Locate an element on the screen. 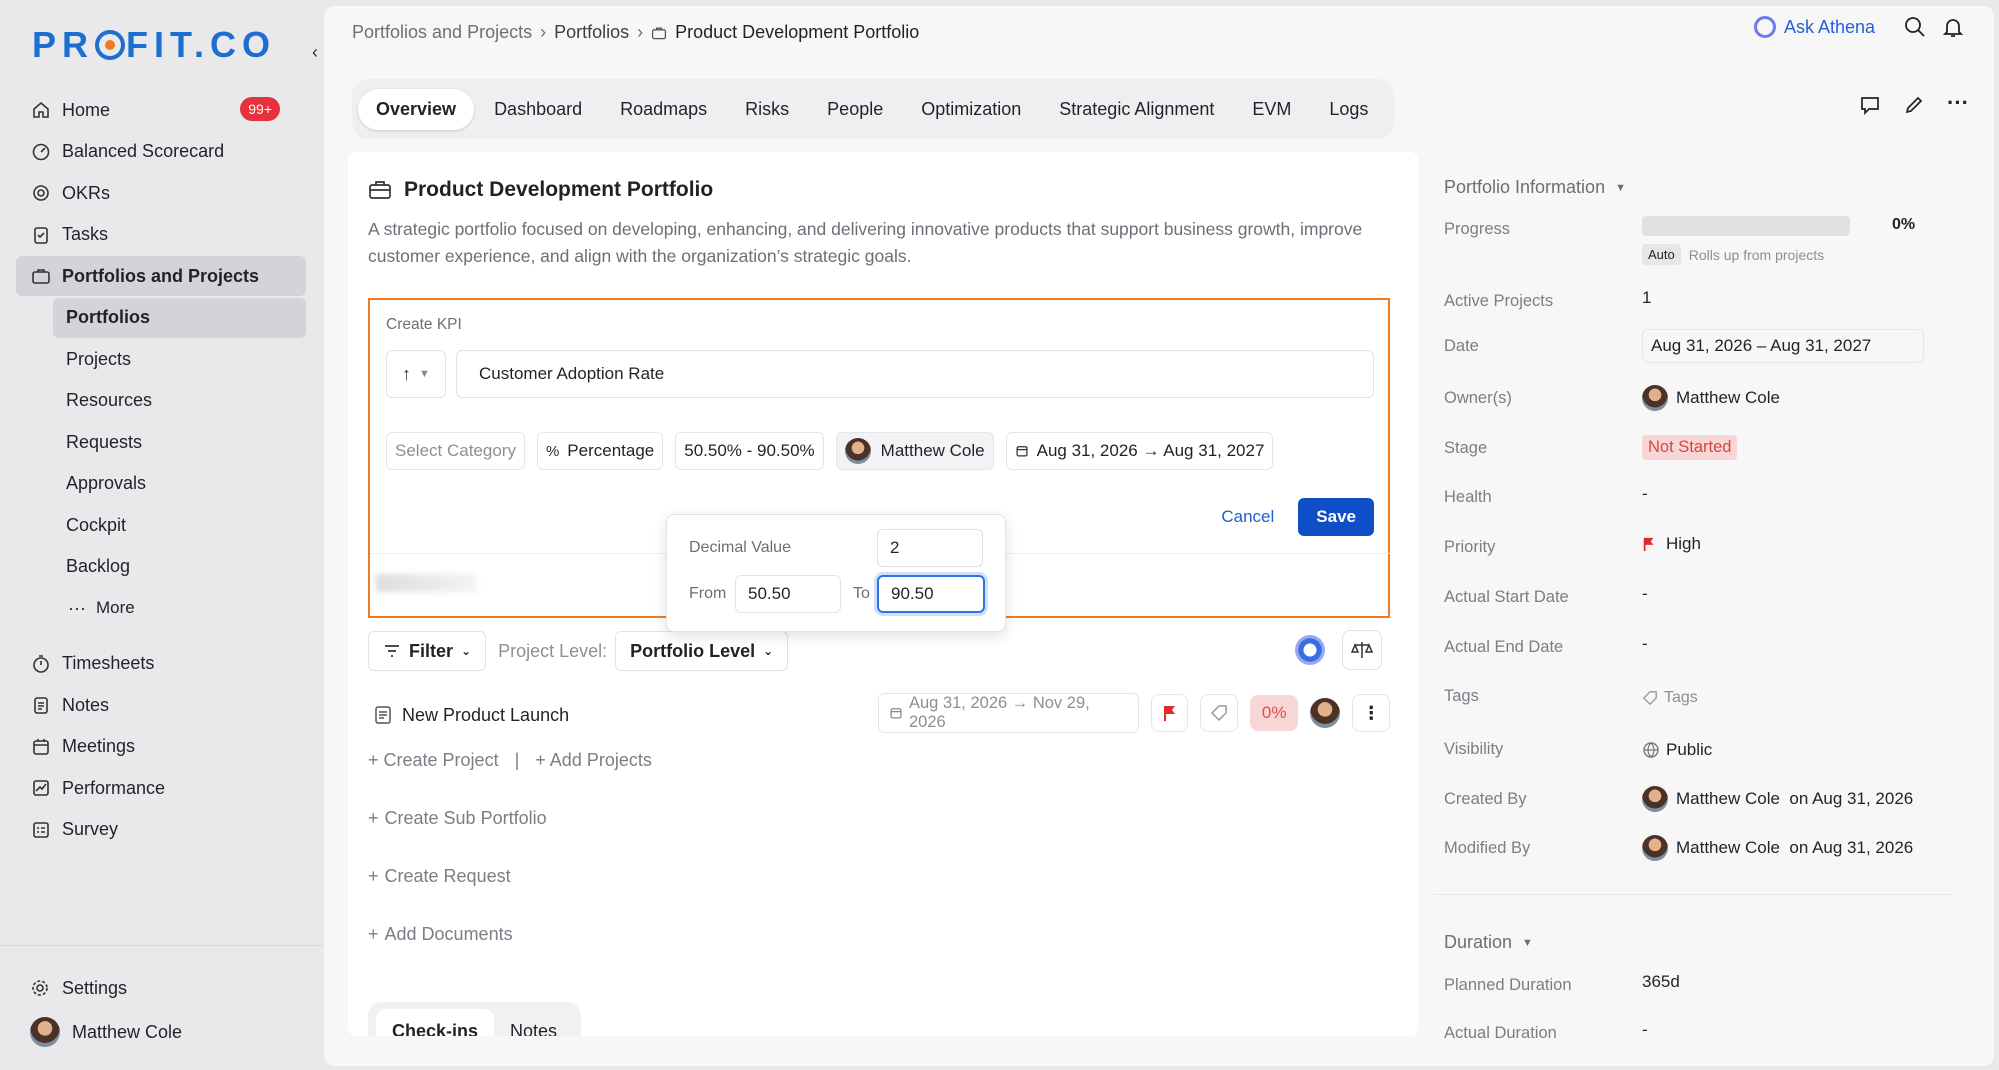 The height and width of the screenshot is (1070, 1999). date-range-select: Aug 31, 2026 → Aug 31, 2027 is located at coordinates (1139, 451).